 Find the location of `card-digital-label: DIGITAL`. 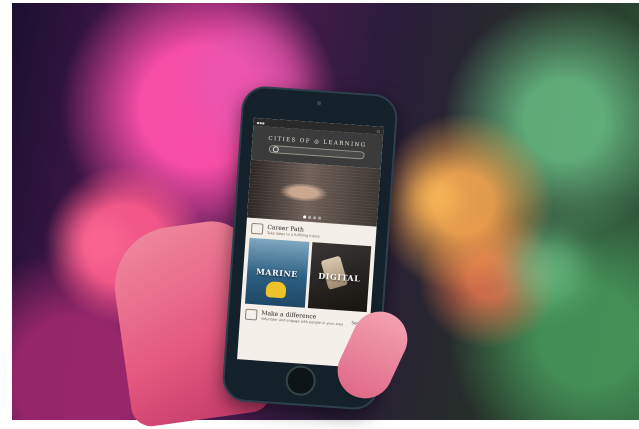

card-digital-label: DIGITAL is located at coordinates (339, 277).